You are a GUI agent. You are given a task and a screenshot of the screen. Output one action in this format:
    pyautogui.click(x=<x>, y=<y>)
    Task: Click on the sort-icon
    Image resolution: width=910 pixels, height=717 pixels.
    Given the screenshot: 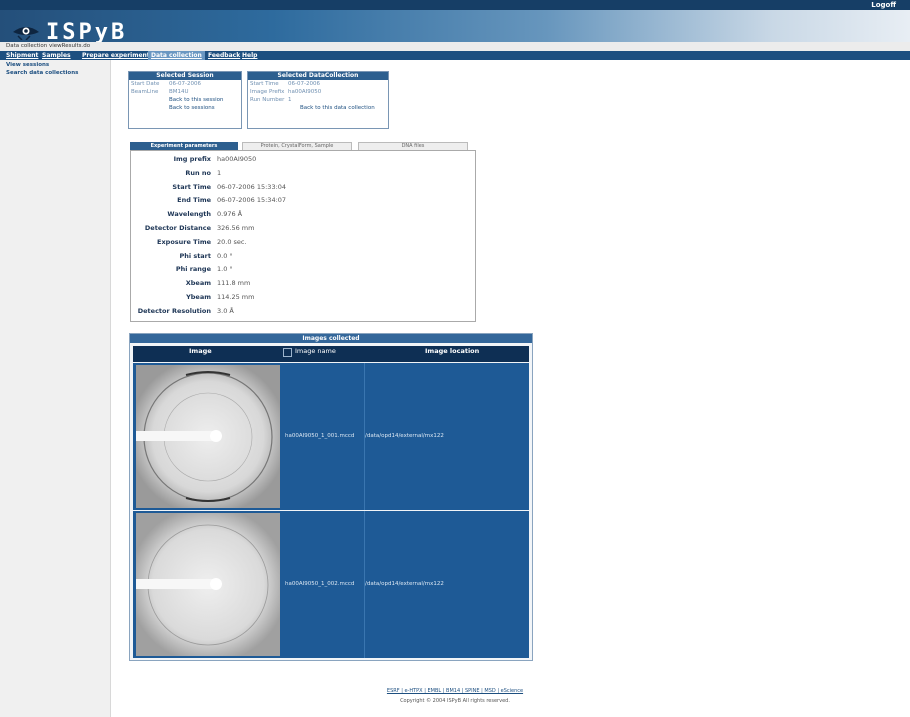 What is the action you would take?
    pyautogui.click(x=287, y=352)
    